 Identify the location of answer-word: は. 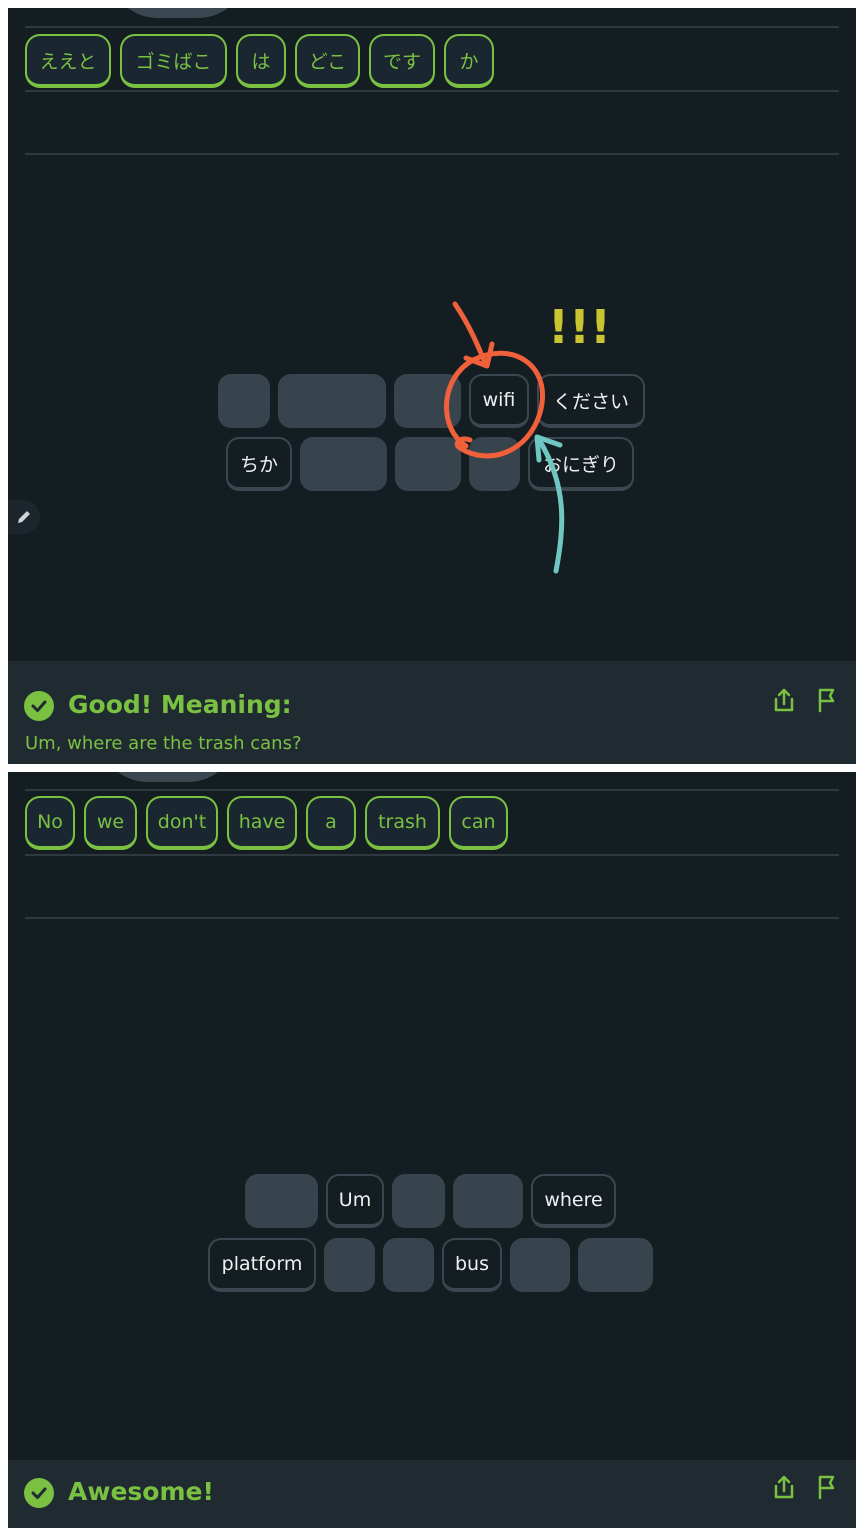
(261, 61).